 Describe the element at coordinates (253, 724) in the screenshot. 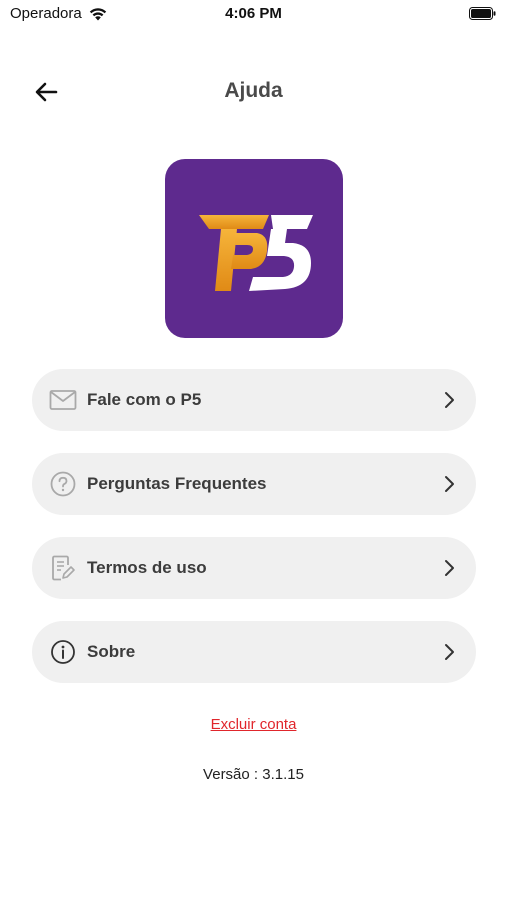

I see `delete-account-link: Excluir conta` at that location.